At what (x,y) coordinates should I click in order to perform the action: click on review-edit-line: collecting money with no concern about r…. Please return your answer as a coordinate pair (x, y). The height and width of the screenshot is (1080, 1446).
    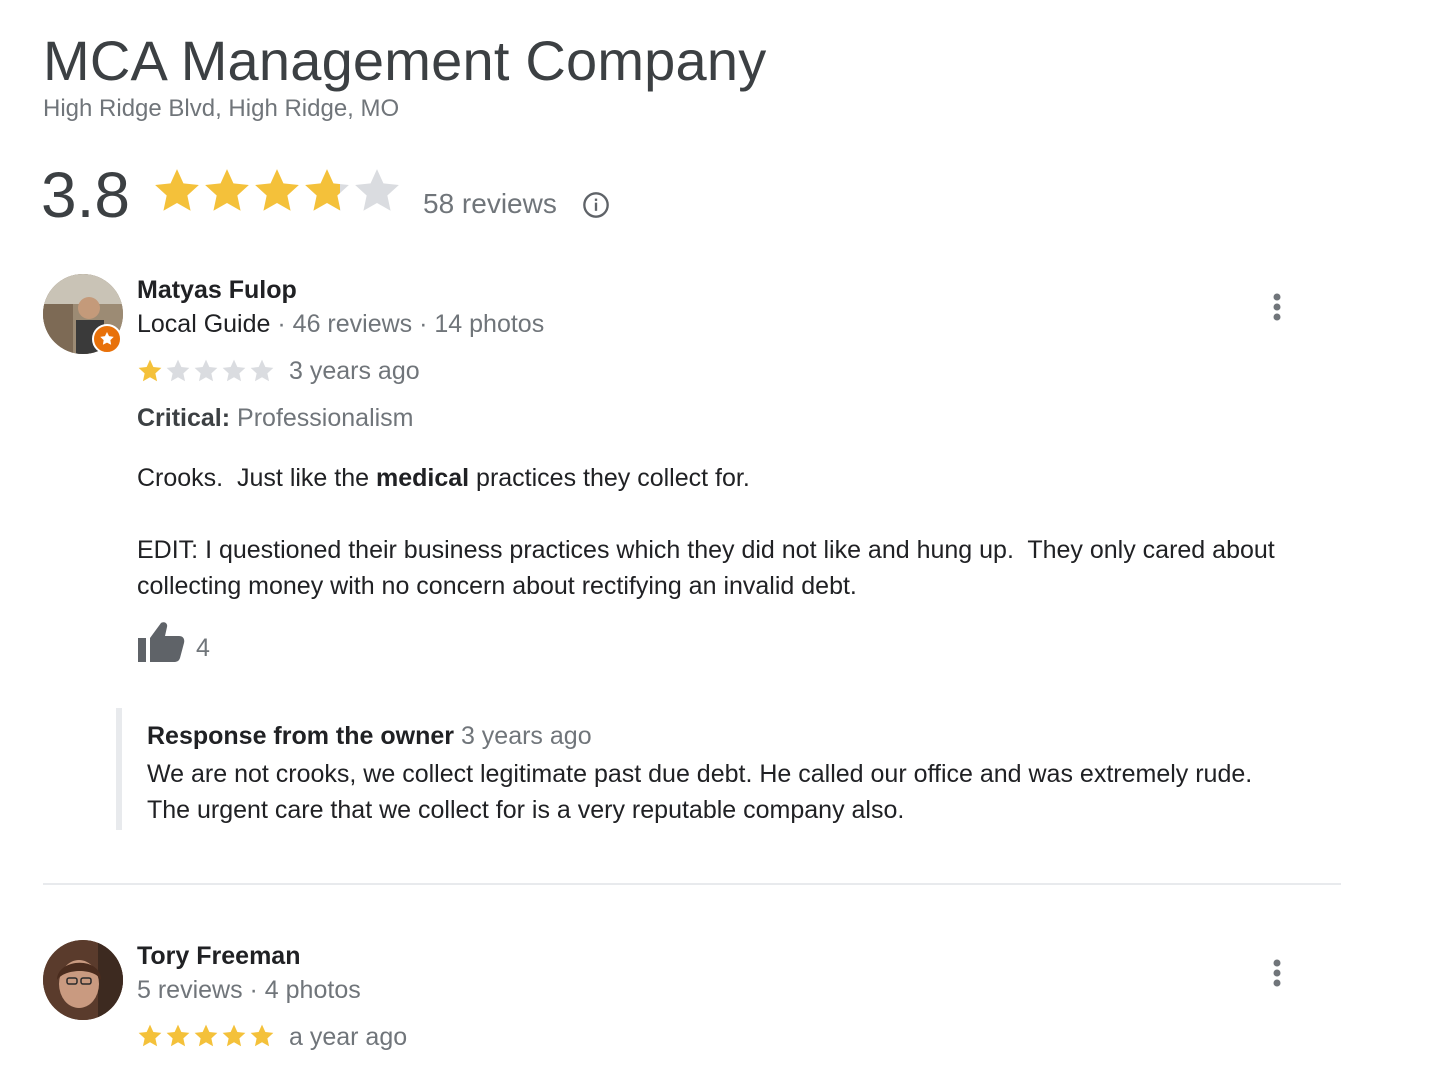
    Looking at the image, I should click on (497, 586).